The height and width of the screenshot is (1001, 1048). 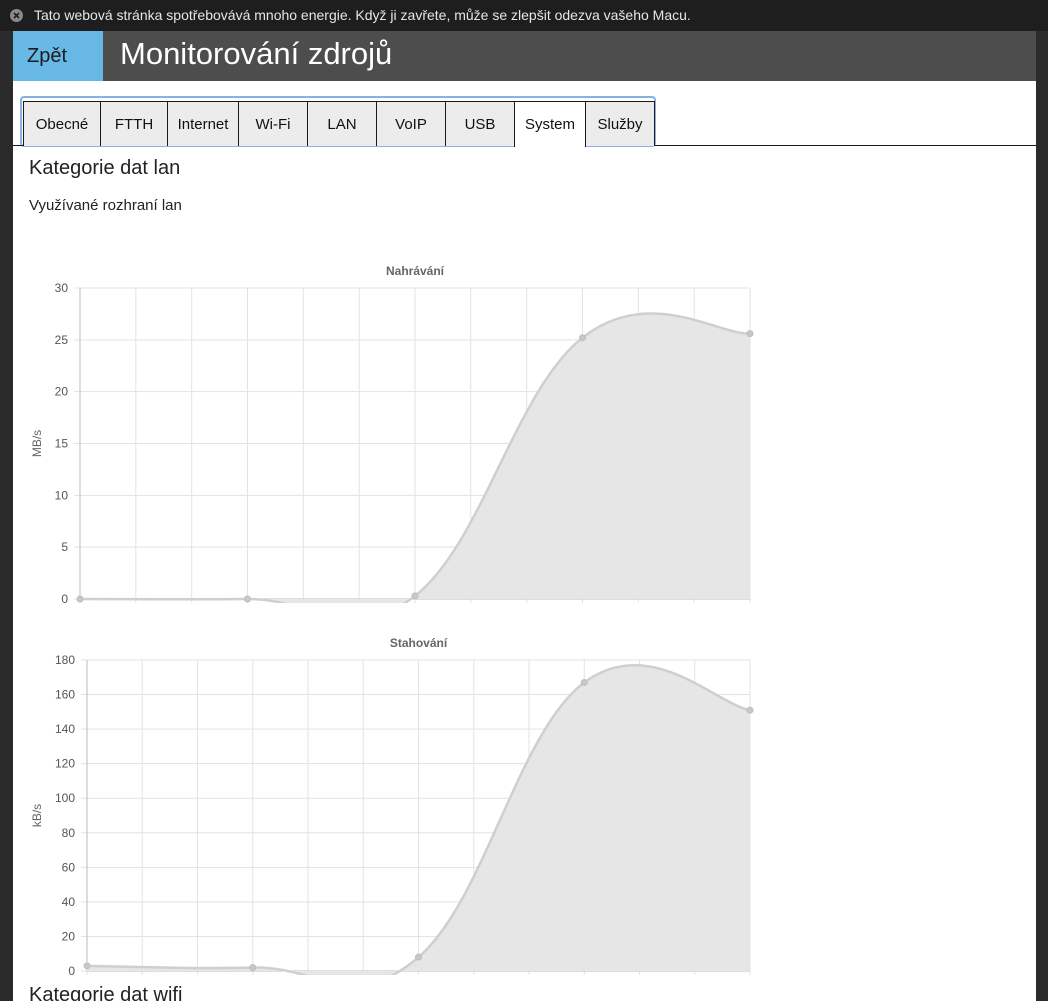 What do you see at coordinates (273, 123) in the screenshot?
I see `tab-wifi: Wi-Fi` at bounding box center [273, 123].